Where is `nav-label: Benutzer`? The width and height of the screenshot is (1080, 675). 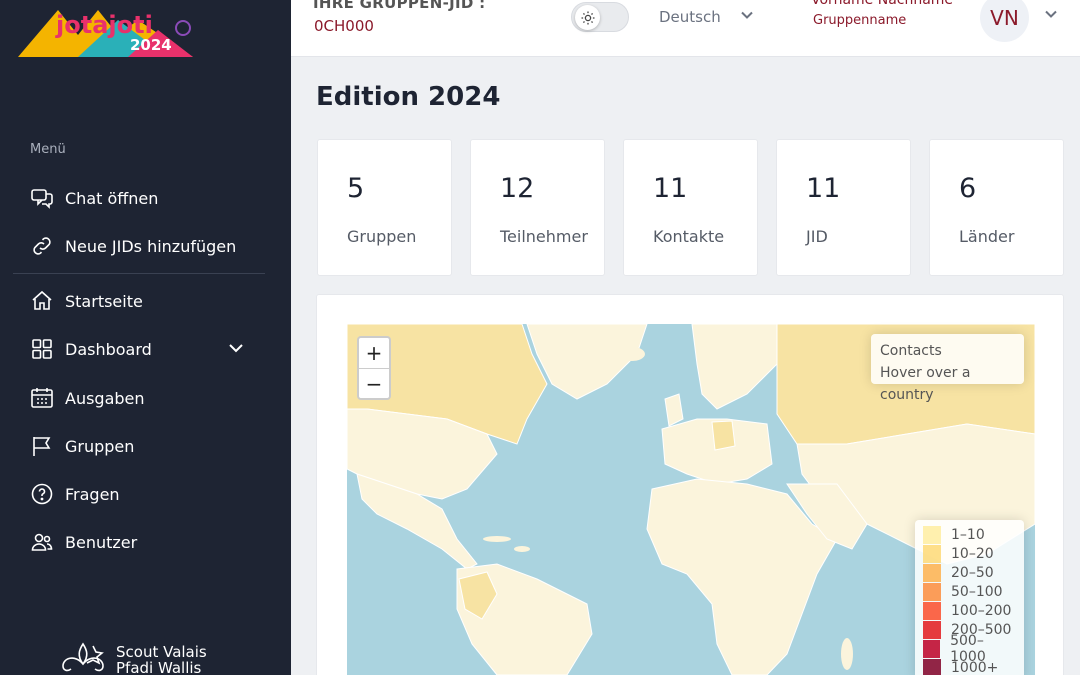 nav-label: Benutzer is located at coordinates (101, 542).